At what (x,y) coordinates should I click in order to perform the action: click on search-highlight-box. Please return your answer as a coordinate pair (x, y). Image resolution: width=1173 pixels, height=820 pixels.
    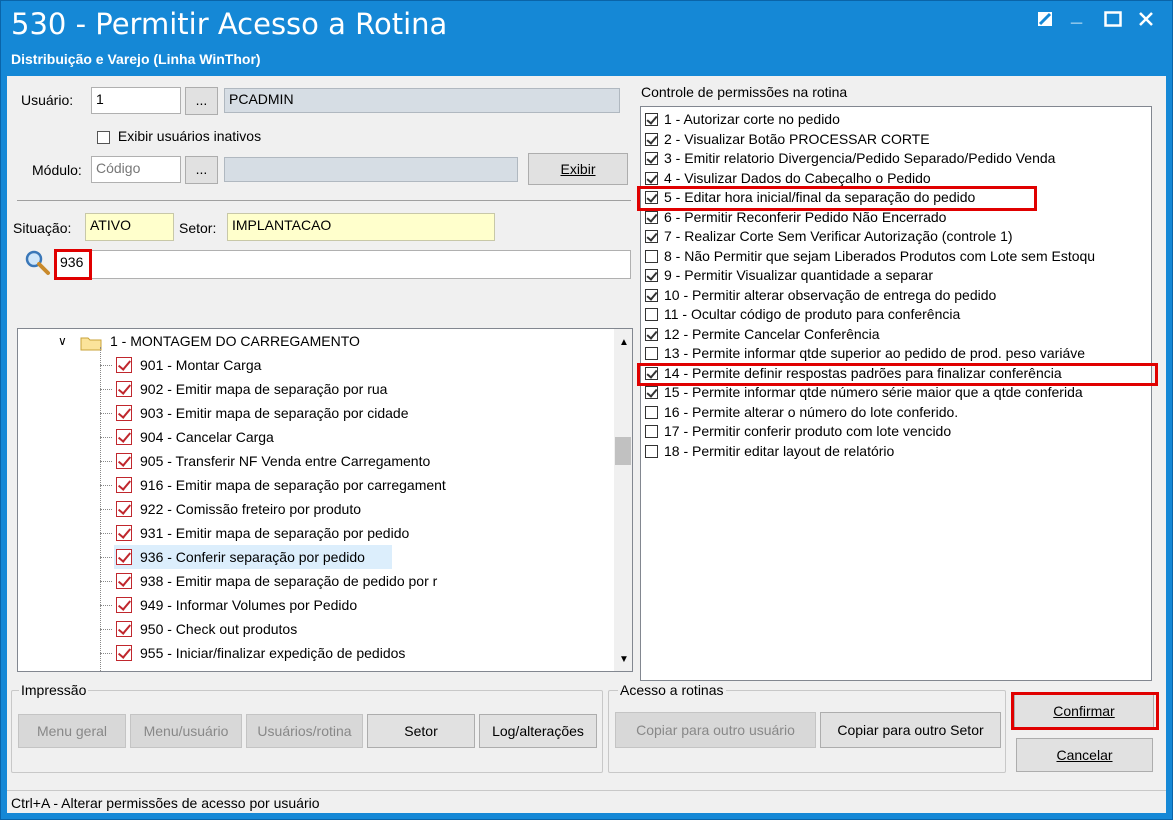
    Looking at the image, I should click on (73, 264).